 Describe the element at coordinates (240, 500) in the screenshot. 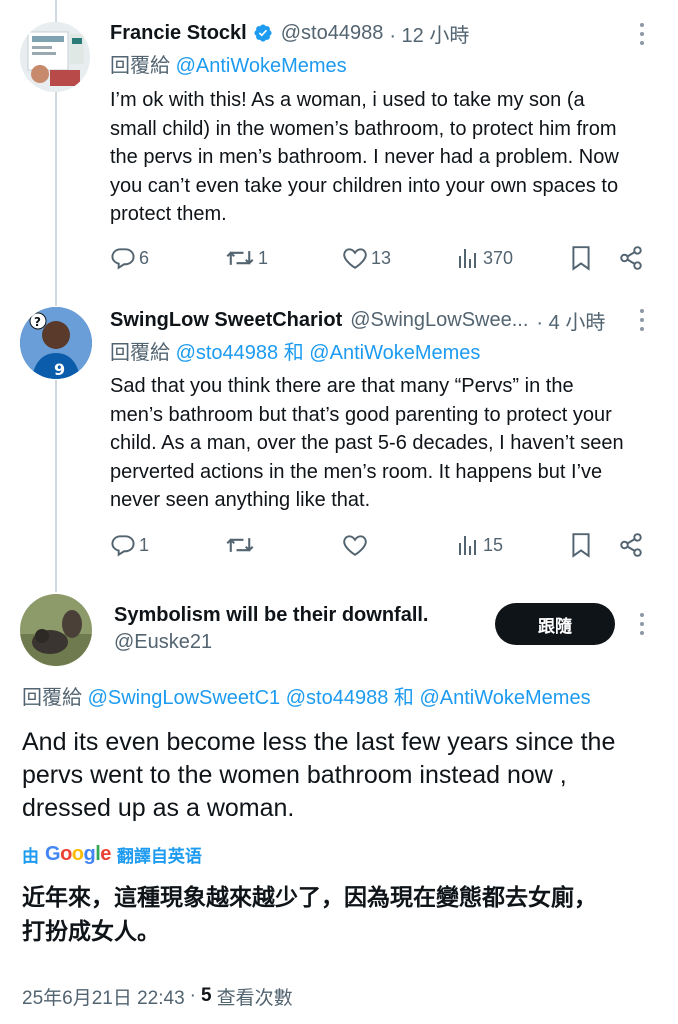

I see `tweet-text-line: never seen anything like that.` at that location.